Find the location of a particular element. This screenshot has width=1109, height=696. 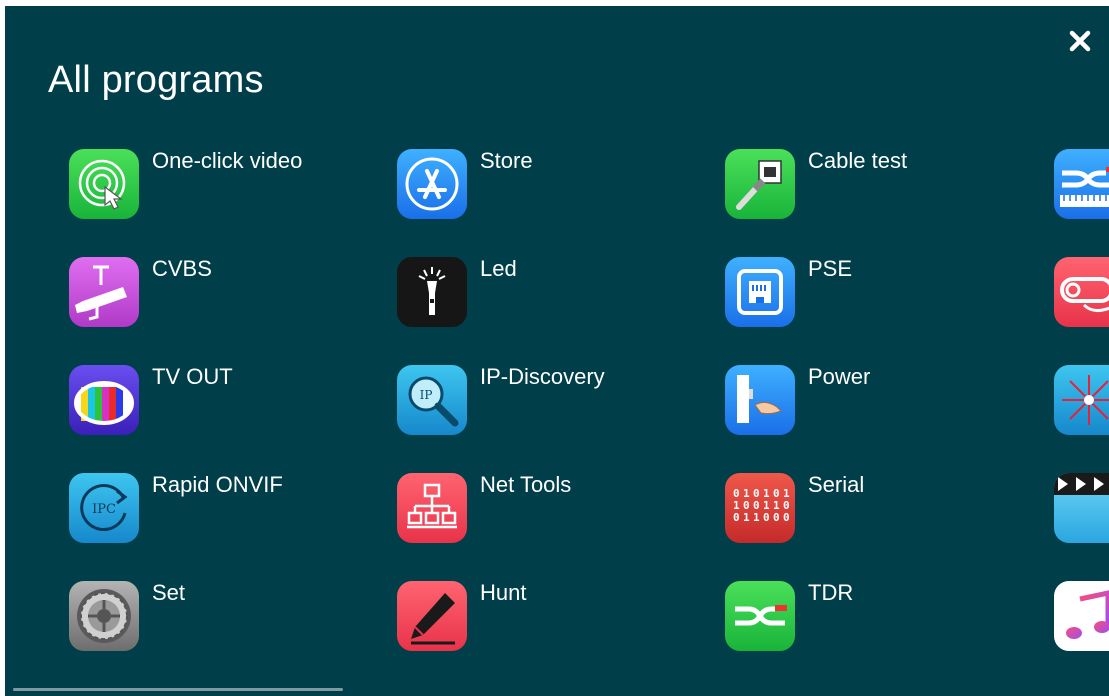

page-title: All programs is located at coordinates (156, 80).